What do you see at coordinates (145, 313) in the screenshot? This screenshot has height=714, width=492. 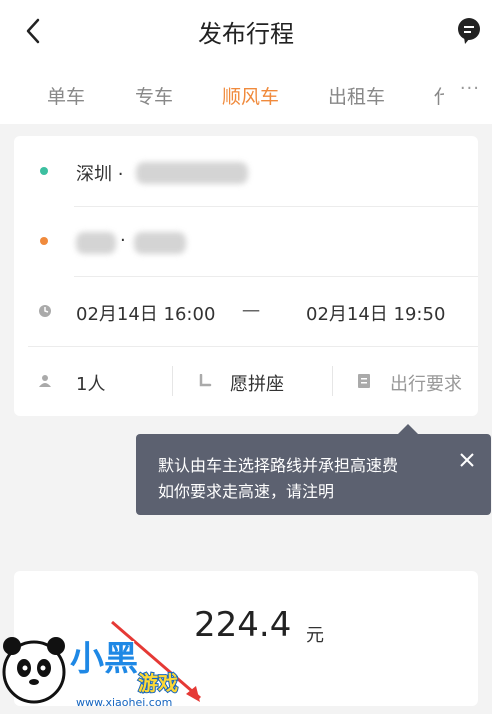 I see `depart-time: 02月14日 16:00` at bounding box center [145, 313].